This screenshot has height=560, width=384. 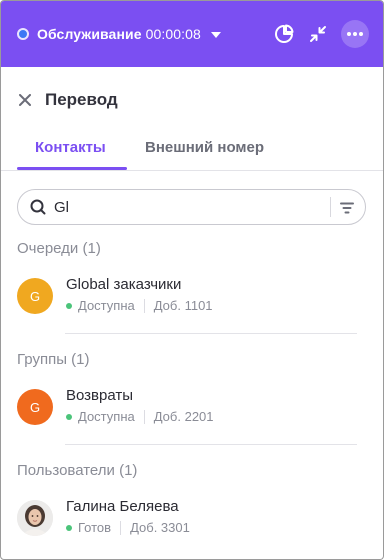 What do you see at coordinates (330, 207) in the screenshot?
I see `search-divider` at bounding box center [330, 207].